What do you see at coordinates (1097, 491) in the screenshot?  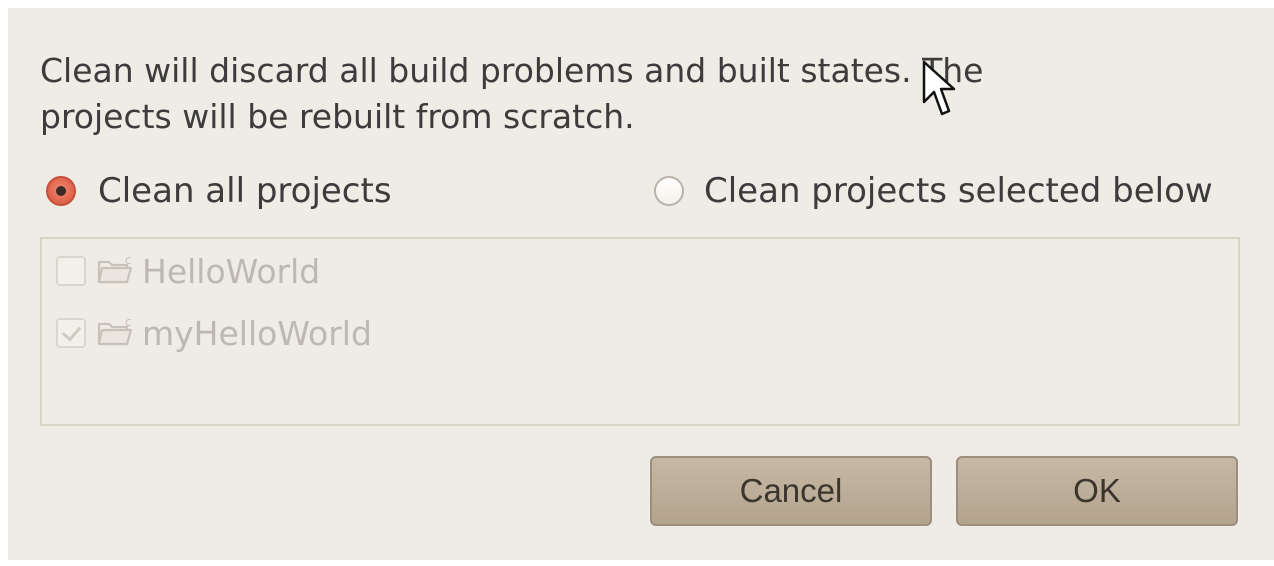 I see `ok-button: OK` at bounding box center [1097, 491].